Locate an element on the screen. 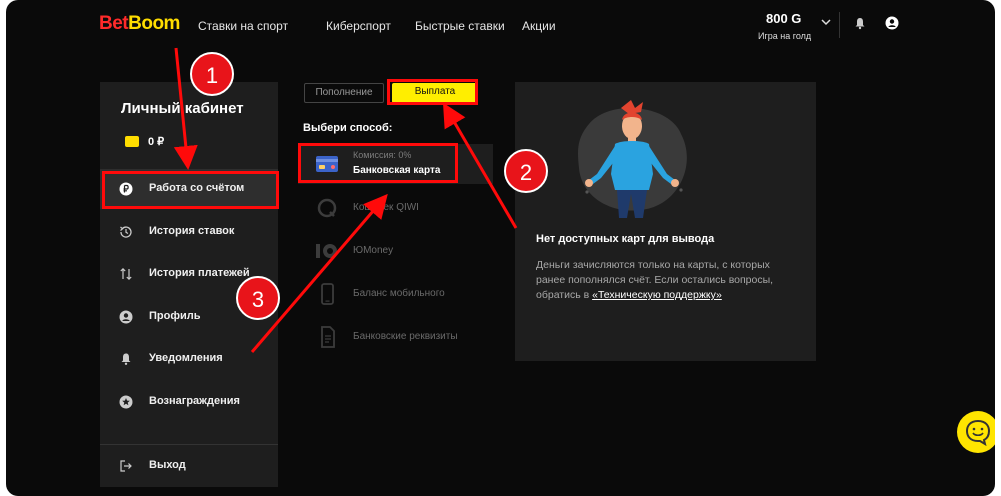 Image resolution: width=1001 pixels, height=496 pixels. arrow-to-account is located at coordinates (185, 108).